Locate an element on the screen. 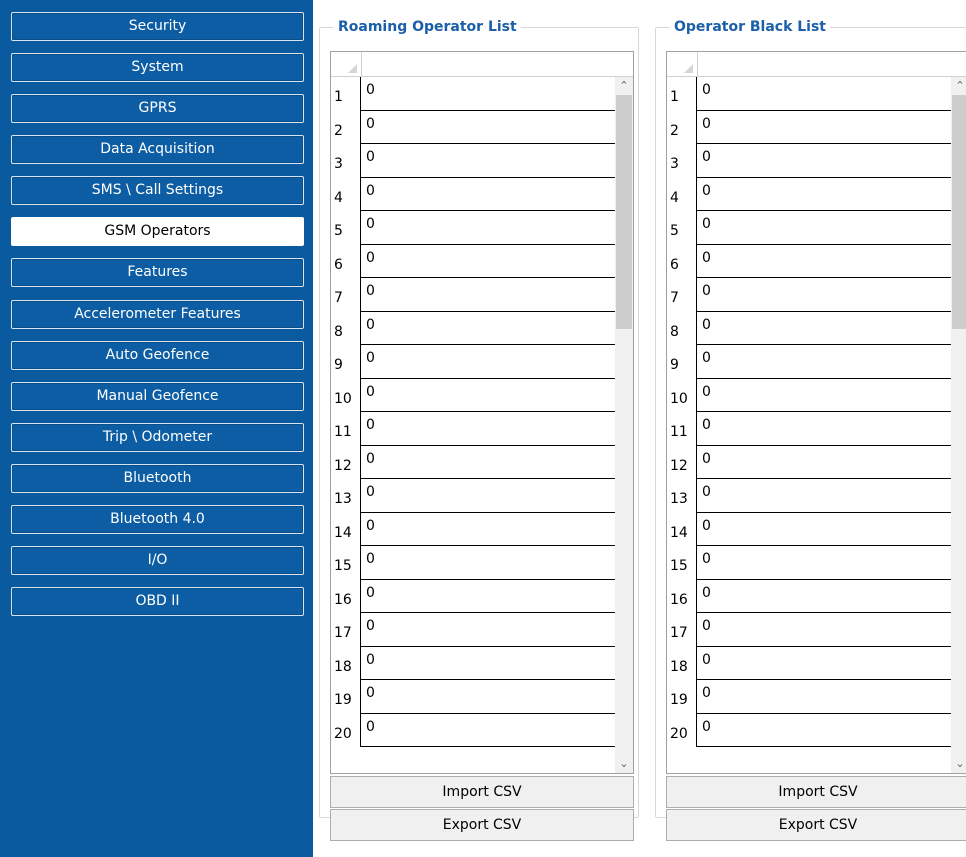 The width and height of the screenshot is (966, 857). blacklist-import-csv-button: Import CSV is located at coordinates (816, 792).